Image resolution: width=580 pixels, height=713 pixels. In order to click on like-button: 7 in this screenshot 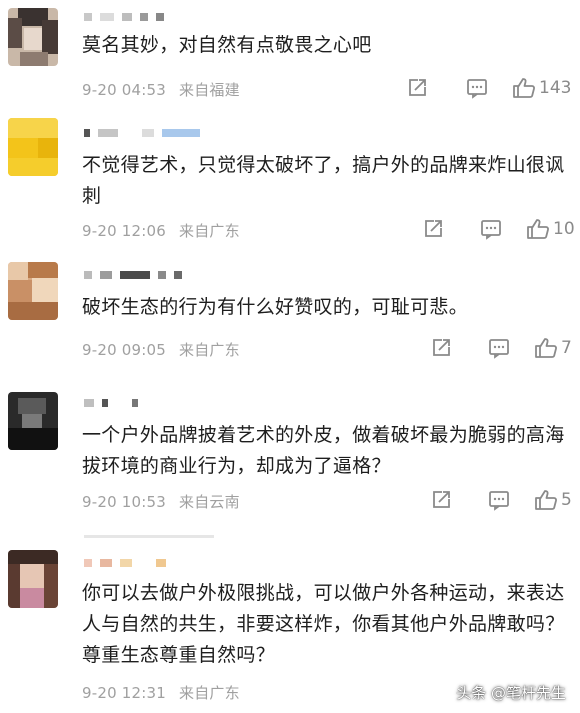, I will do `click(557, 348)`.